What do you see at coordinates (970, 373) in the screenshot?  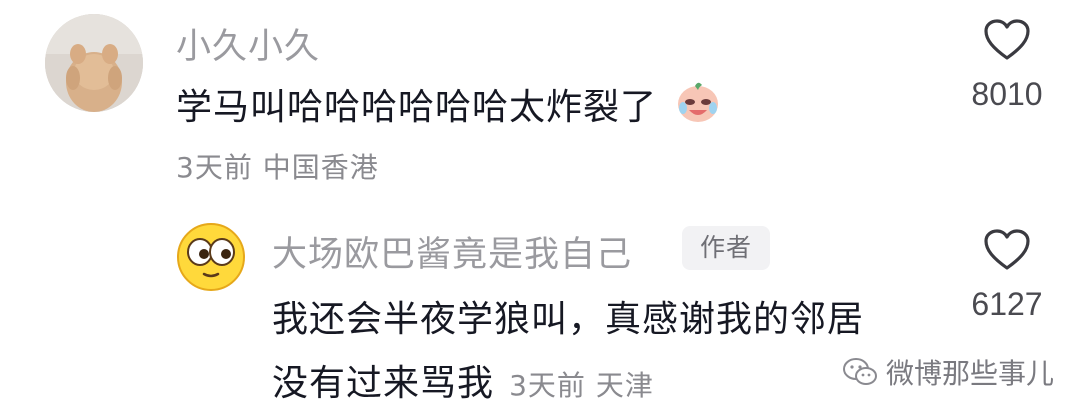 I see `watermark-text: 微博那些事儿` at bounding box center [970, 373].